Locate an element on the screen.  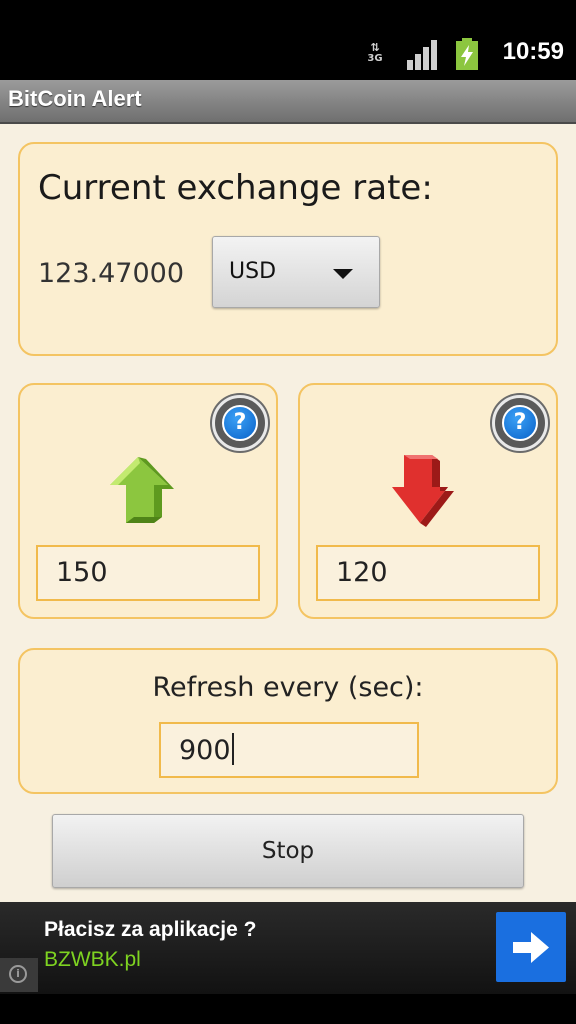
lower-threshold-input: 120 is located at coordinates (428, 573).